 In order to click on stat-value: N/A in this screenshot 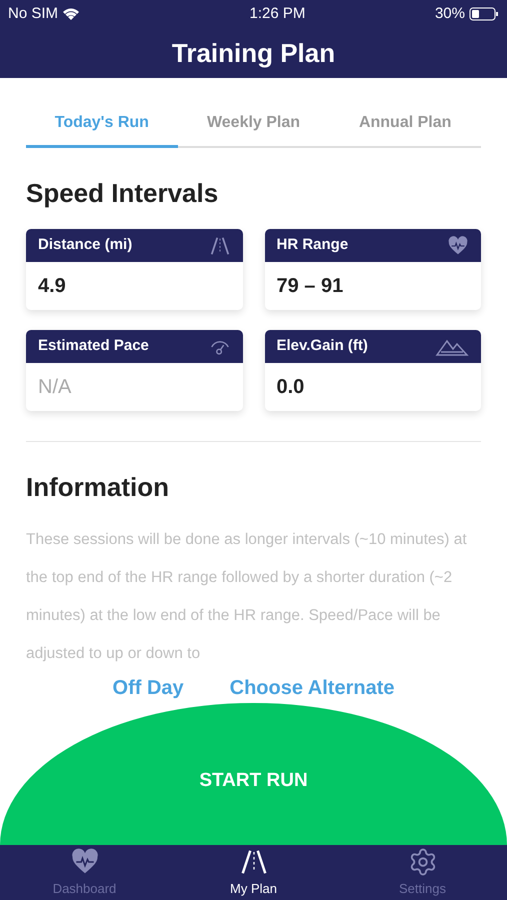, I will do `click(55, 387)`.